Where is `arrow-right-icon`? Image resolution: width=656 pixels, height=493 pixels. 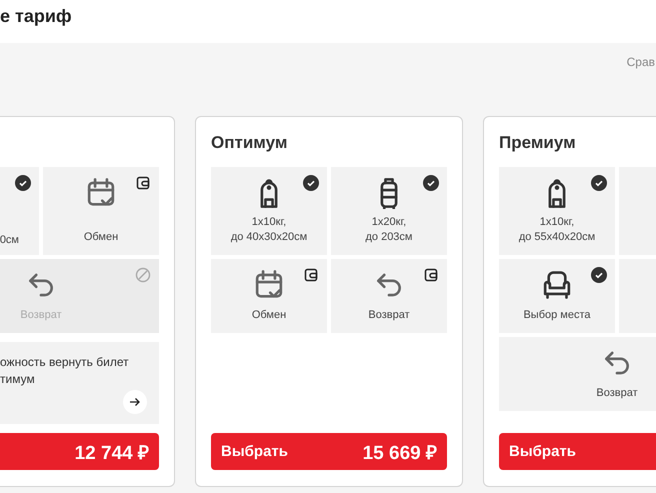 arrow-right-icon is located at coordinates (135, 402).